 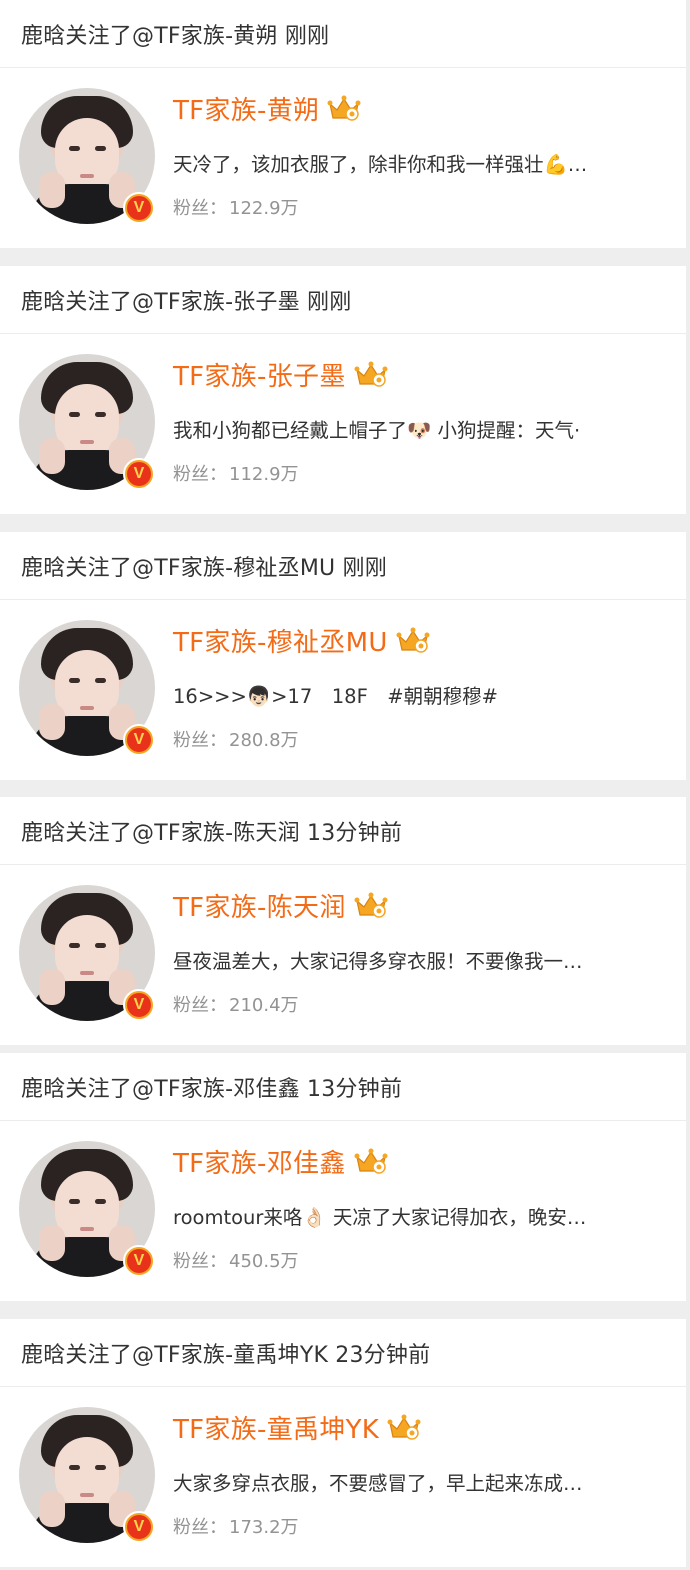 I want to click on follow-activity-header: 鹿晗关注了@TF家族-陈天润 13分钟前, so click(x=343, y=831).